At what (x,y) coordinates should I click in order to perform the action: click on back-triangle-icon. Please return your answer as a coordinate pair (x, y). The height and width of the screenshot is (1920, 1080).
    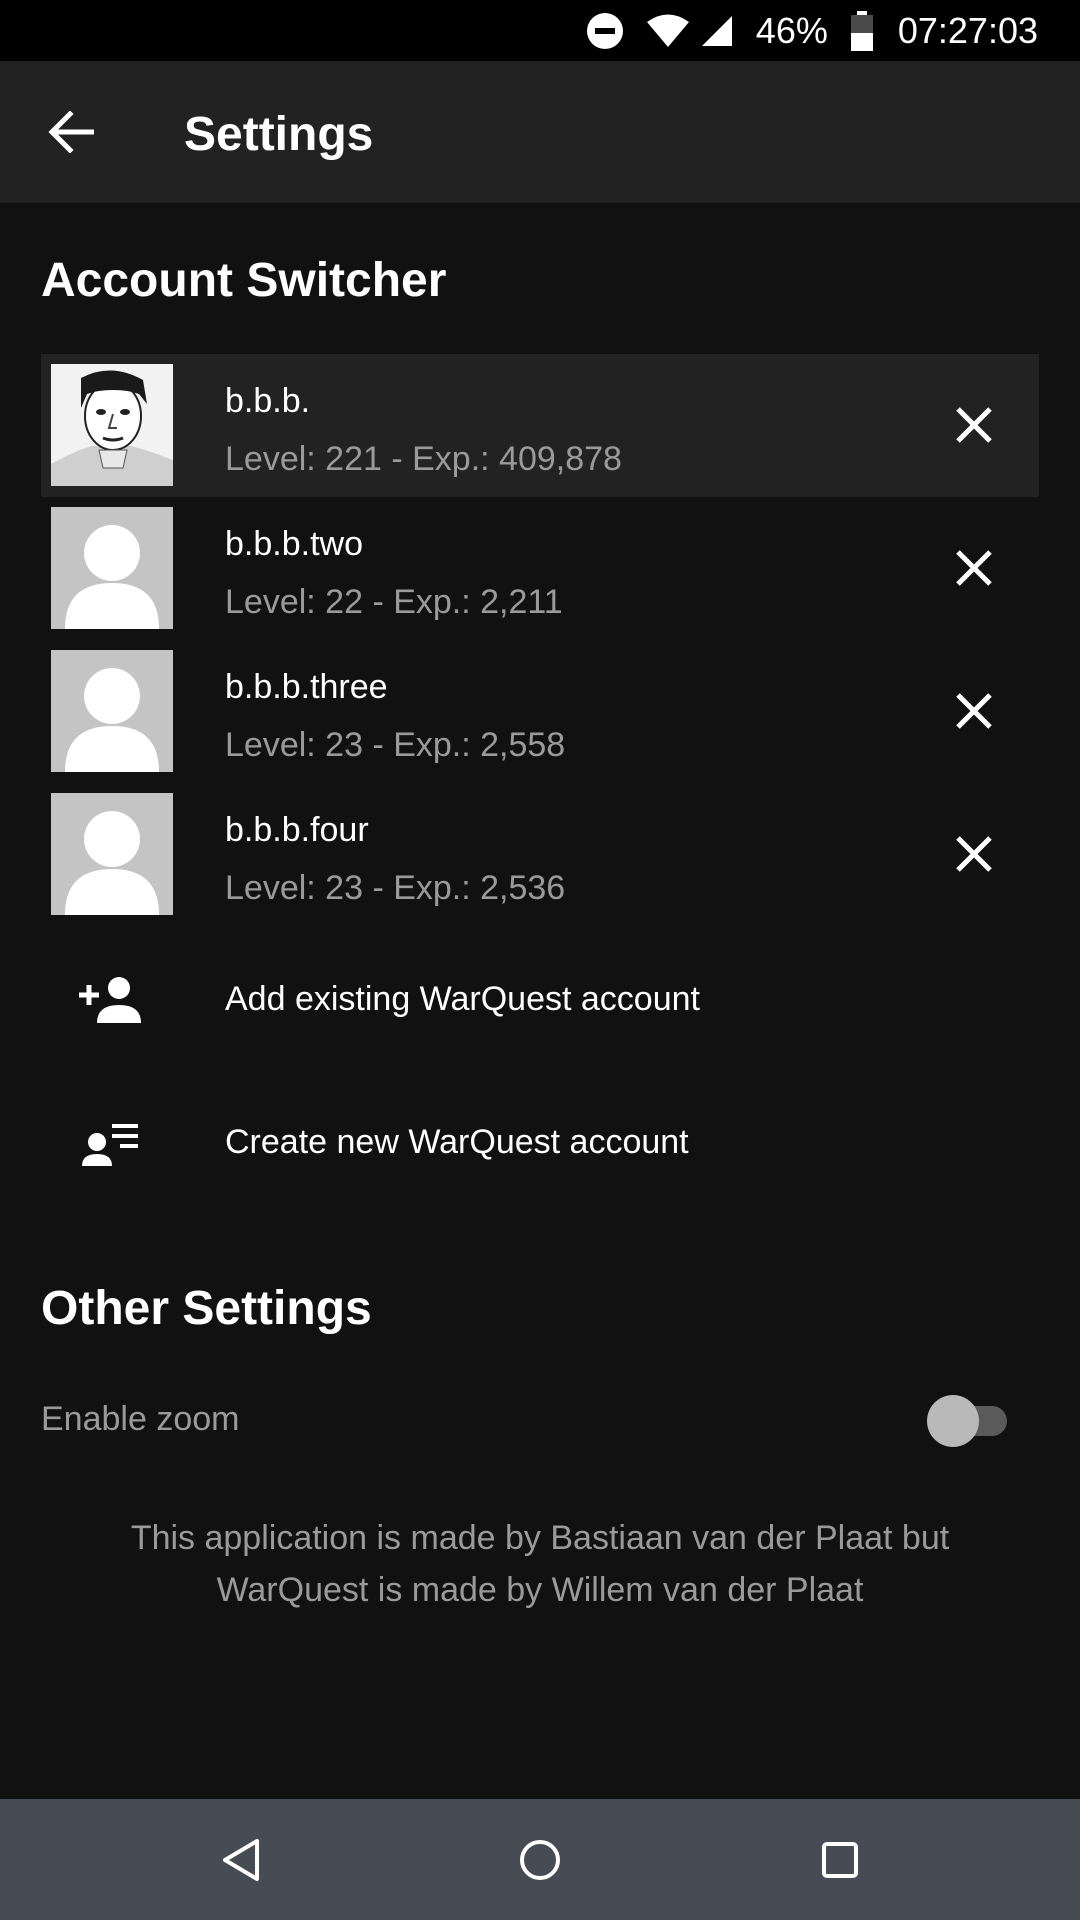
    Looking at the image, I should click on (241, 1860).